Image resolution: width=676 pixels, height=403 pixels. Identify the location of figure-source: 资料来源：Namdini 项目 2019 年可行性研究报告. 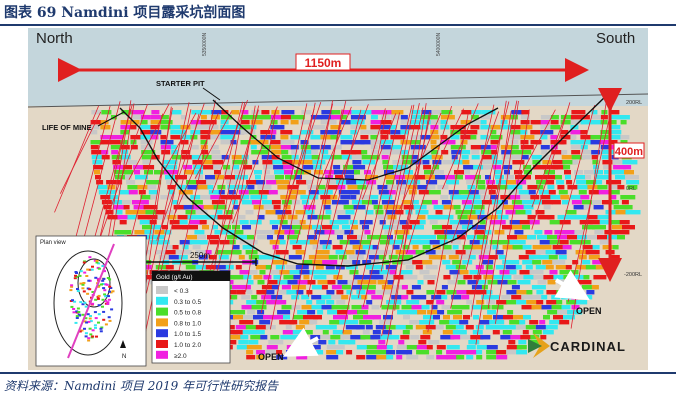
(141, 386).